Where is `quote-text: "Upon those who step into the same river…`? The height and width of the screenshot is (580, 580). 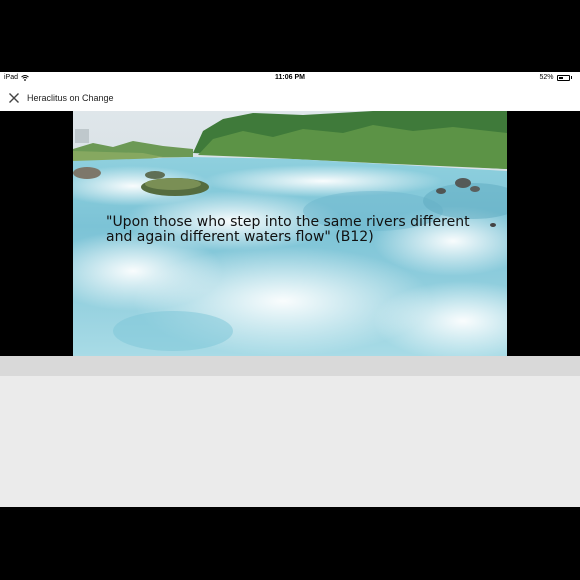 quote-text: "Upon those who step into the same river… is located at coordinates (288, 229).